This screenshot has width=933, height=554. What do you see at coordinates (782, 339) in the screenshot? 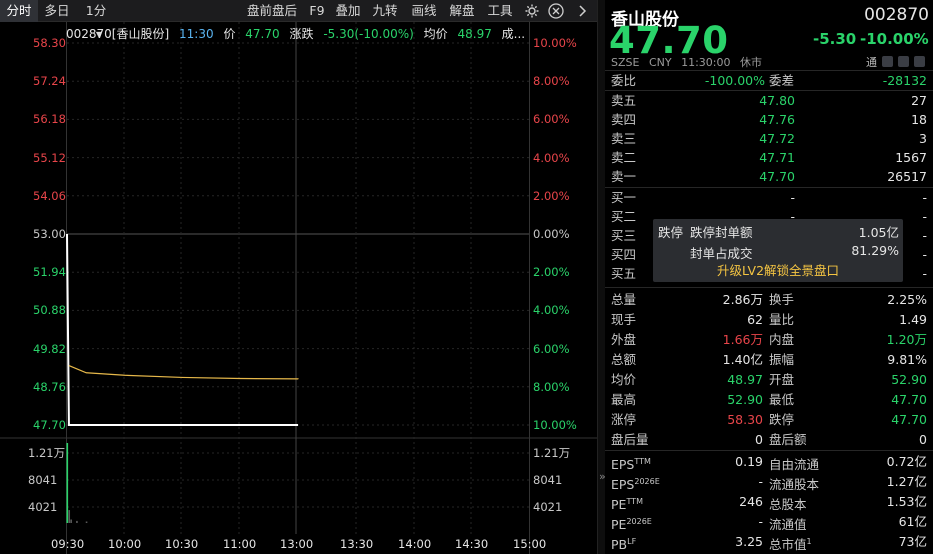
I see `stat-label: 内盘` at bounding box center [782, 339].